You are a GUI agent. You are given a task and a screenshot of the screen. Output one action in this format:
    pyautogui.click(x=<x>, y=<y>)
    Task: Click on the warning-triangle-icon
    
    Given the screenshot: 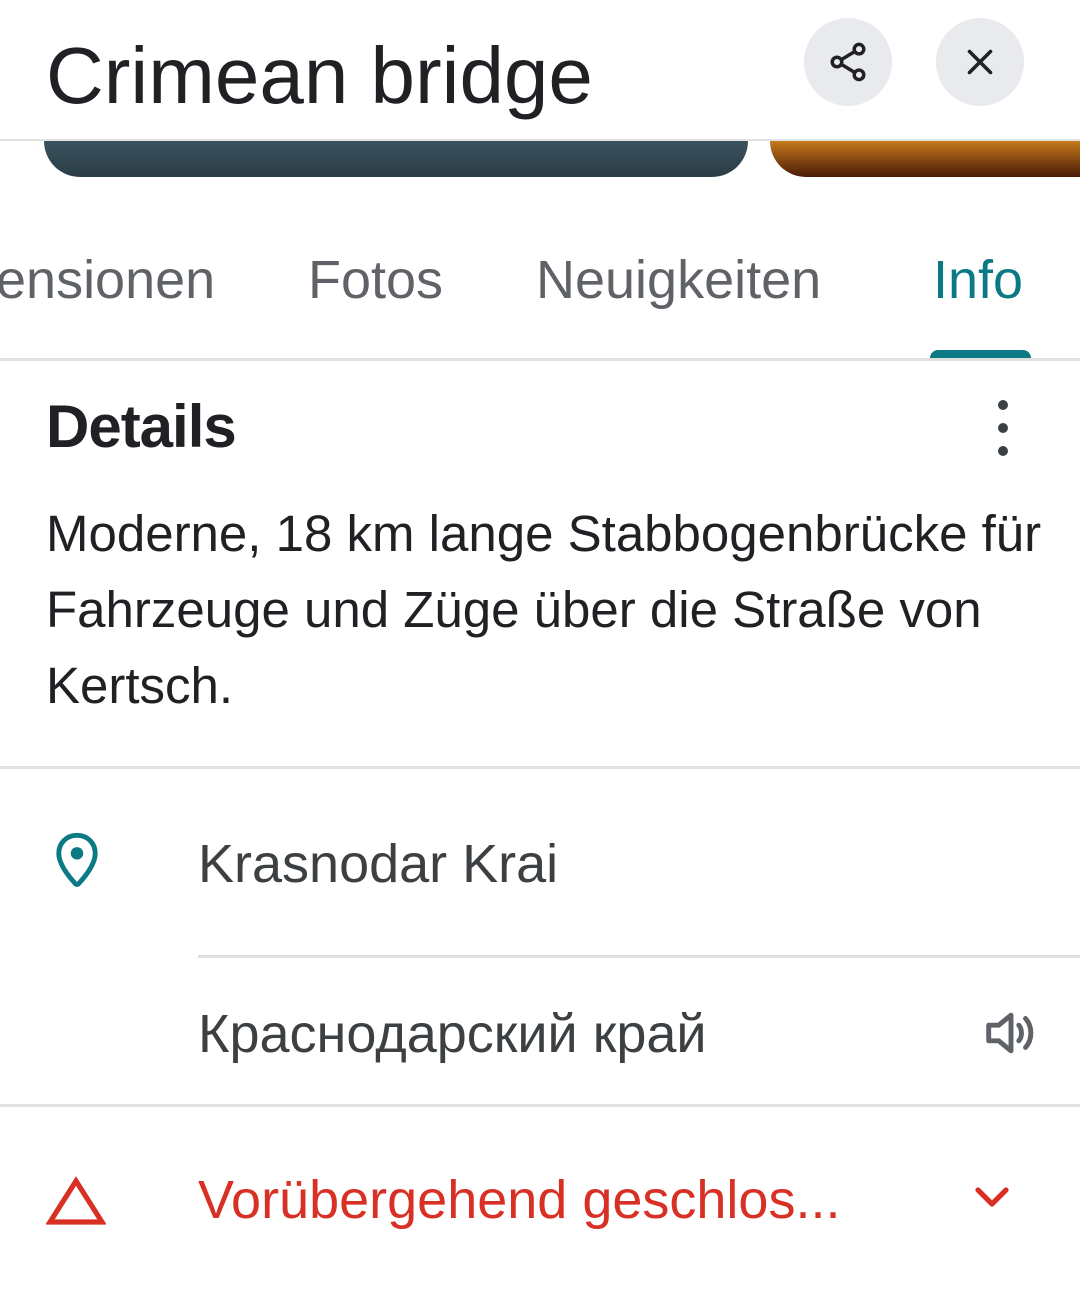 What is the action you would take?
    pyautogui.click(x=76, y=1200)
    